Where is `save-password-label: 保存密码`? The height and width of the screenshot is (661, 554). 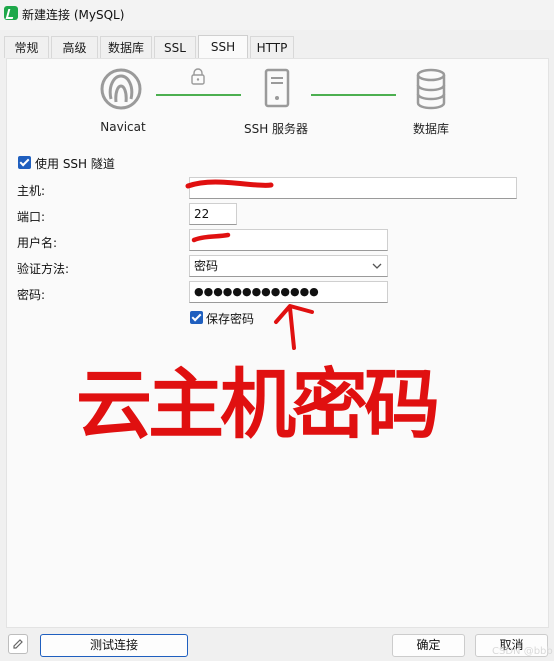
save-password-label: 保存密码 is located at coordinates (230, 319).